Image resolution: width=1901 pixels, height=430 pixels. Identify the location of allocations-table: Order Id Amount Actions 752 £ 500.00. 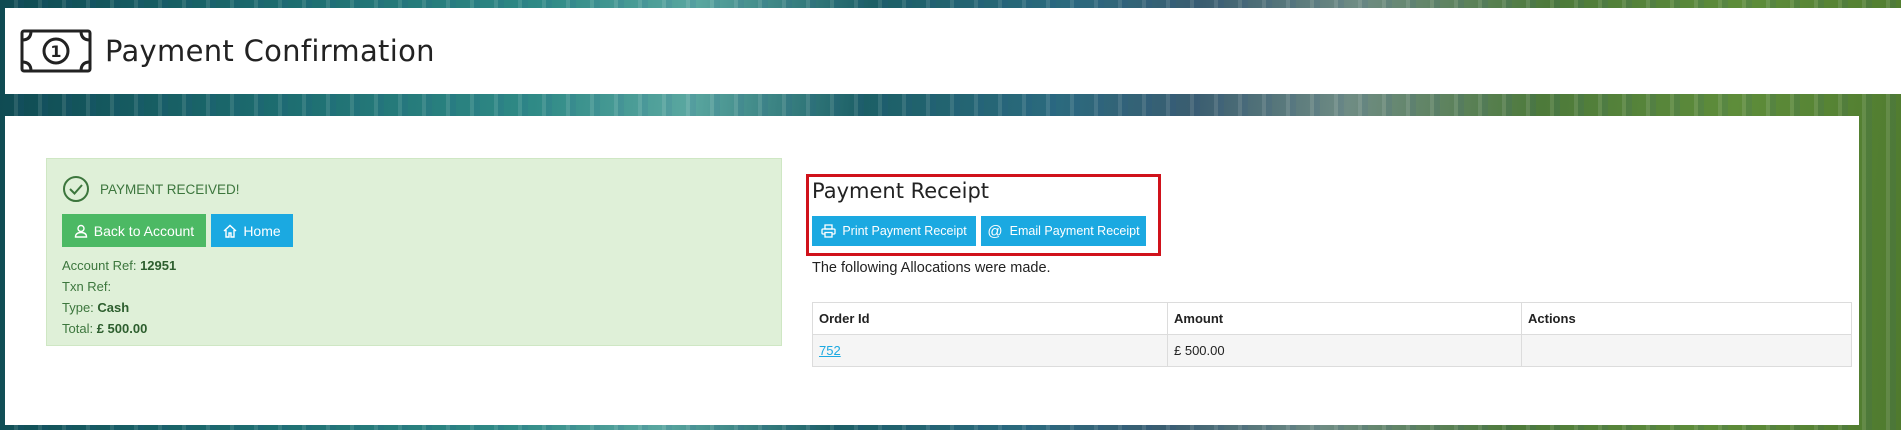
(1332, 334).